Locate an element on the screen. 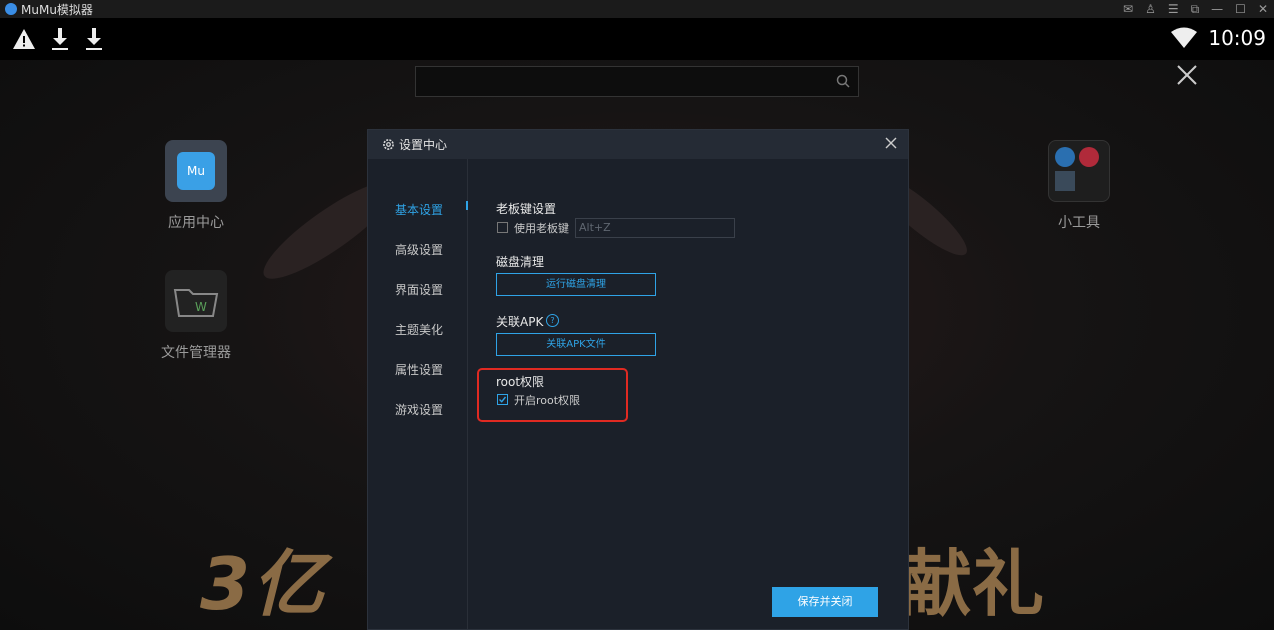  close-icon is located at coordinates (891, 143).